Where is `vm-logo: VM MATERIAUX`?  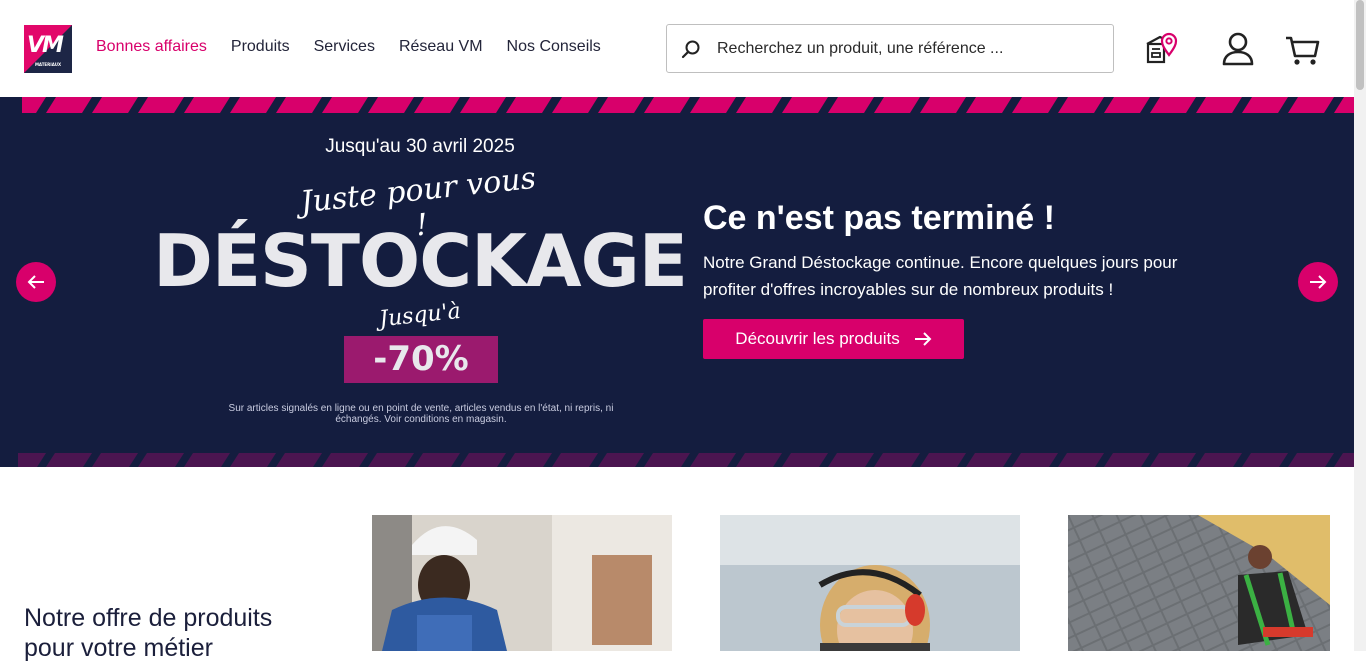 vm-logo: VM MATERIAUX is located at coordinates (48, 49).